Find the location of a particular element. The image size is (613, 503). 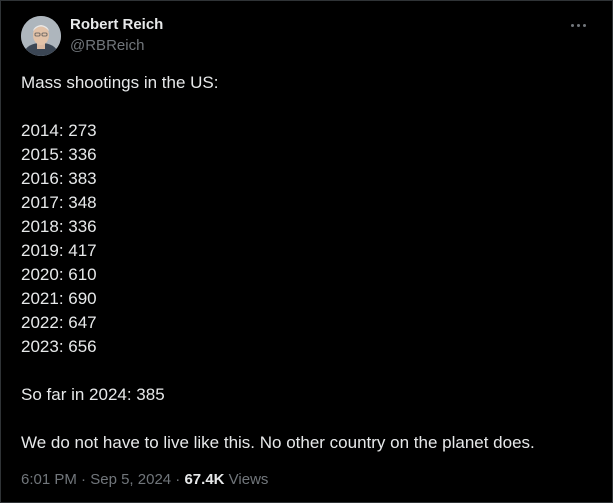

stat-line: 2014: 273 is located at coordinates (59, 130).